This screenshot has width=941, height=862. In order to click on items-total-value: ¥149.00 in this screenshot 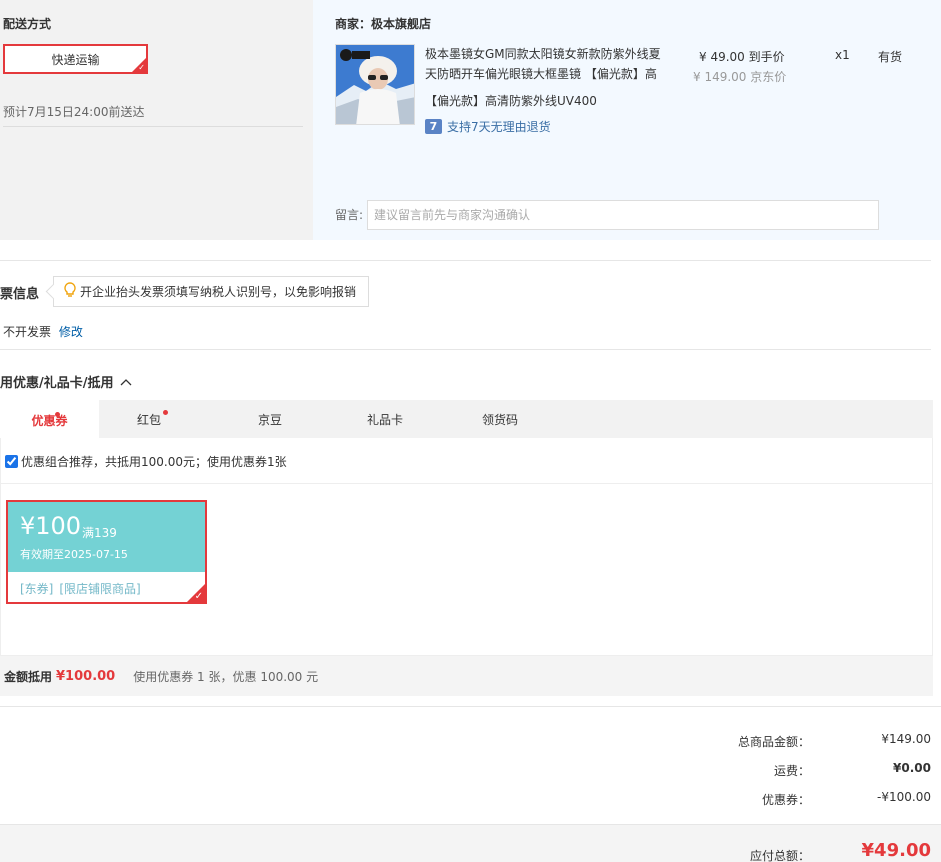, I will do `click(906, 739)`.